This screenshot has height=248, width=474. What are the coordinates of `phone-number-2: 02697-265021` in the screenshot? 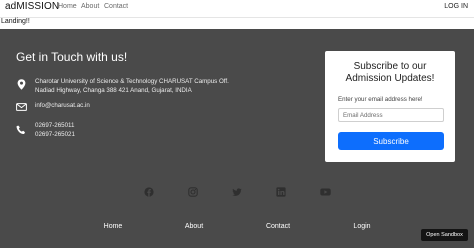 It's located at (55, 134).